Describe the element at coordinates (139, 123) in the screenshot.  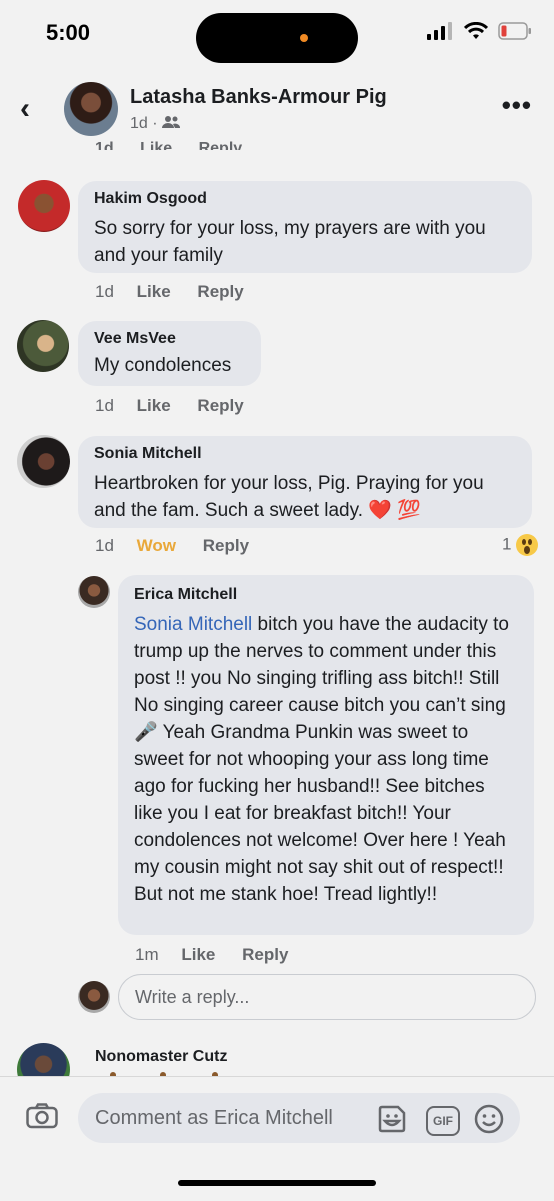
I see `post-time: 1d` at that location.